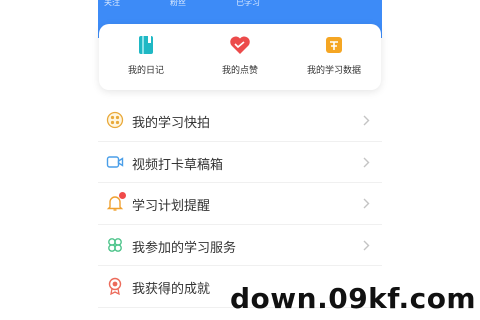  Describe the element at coordinates (334, 45) in the screenshot. I see `study-data-icon` at that location.